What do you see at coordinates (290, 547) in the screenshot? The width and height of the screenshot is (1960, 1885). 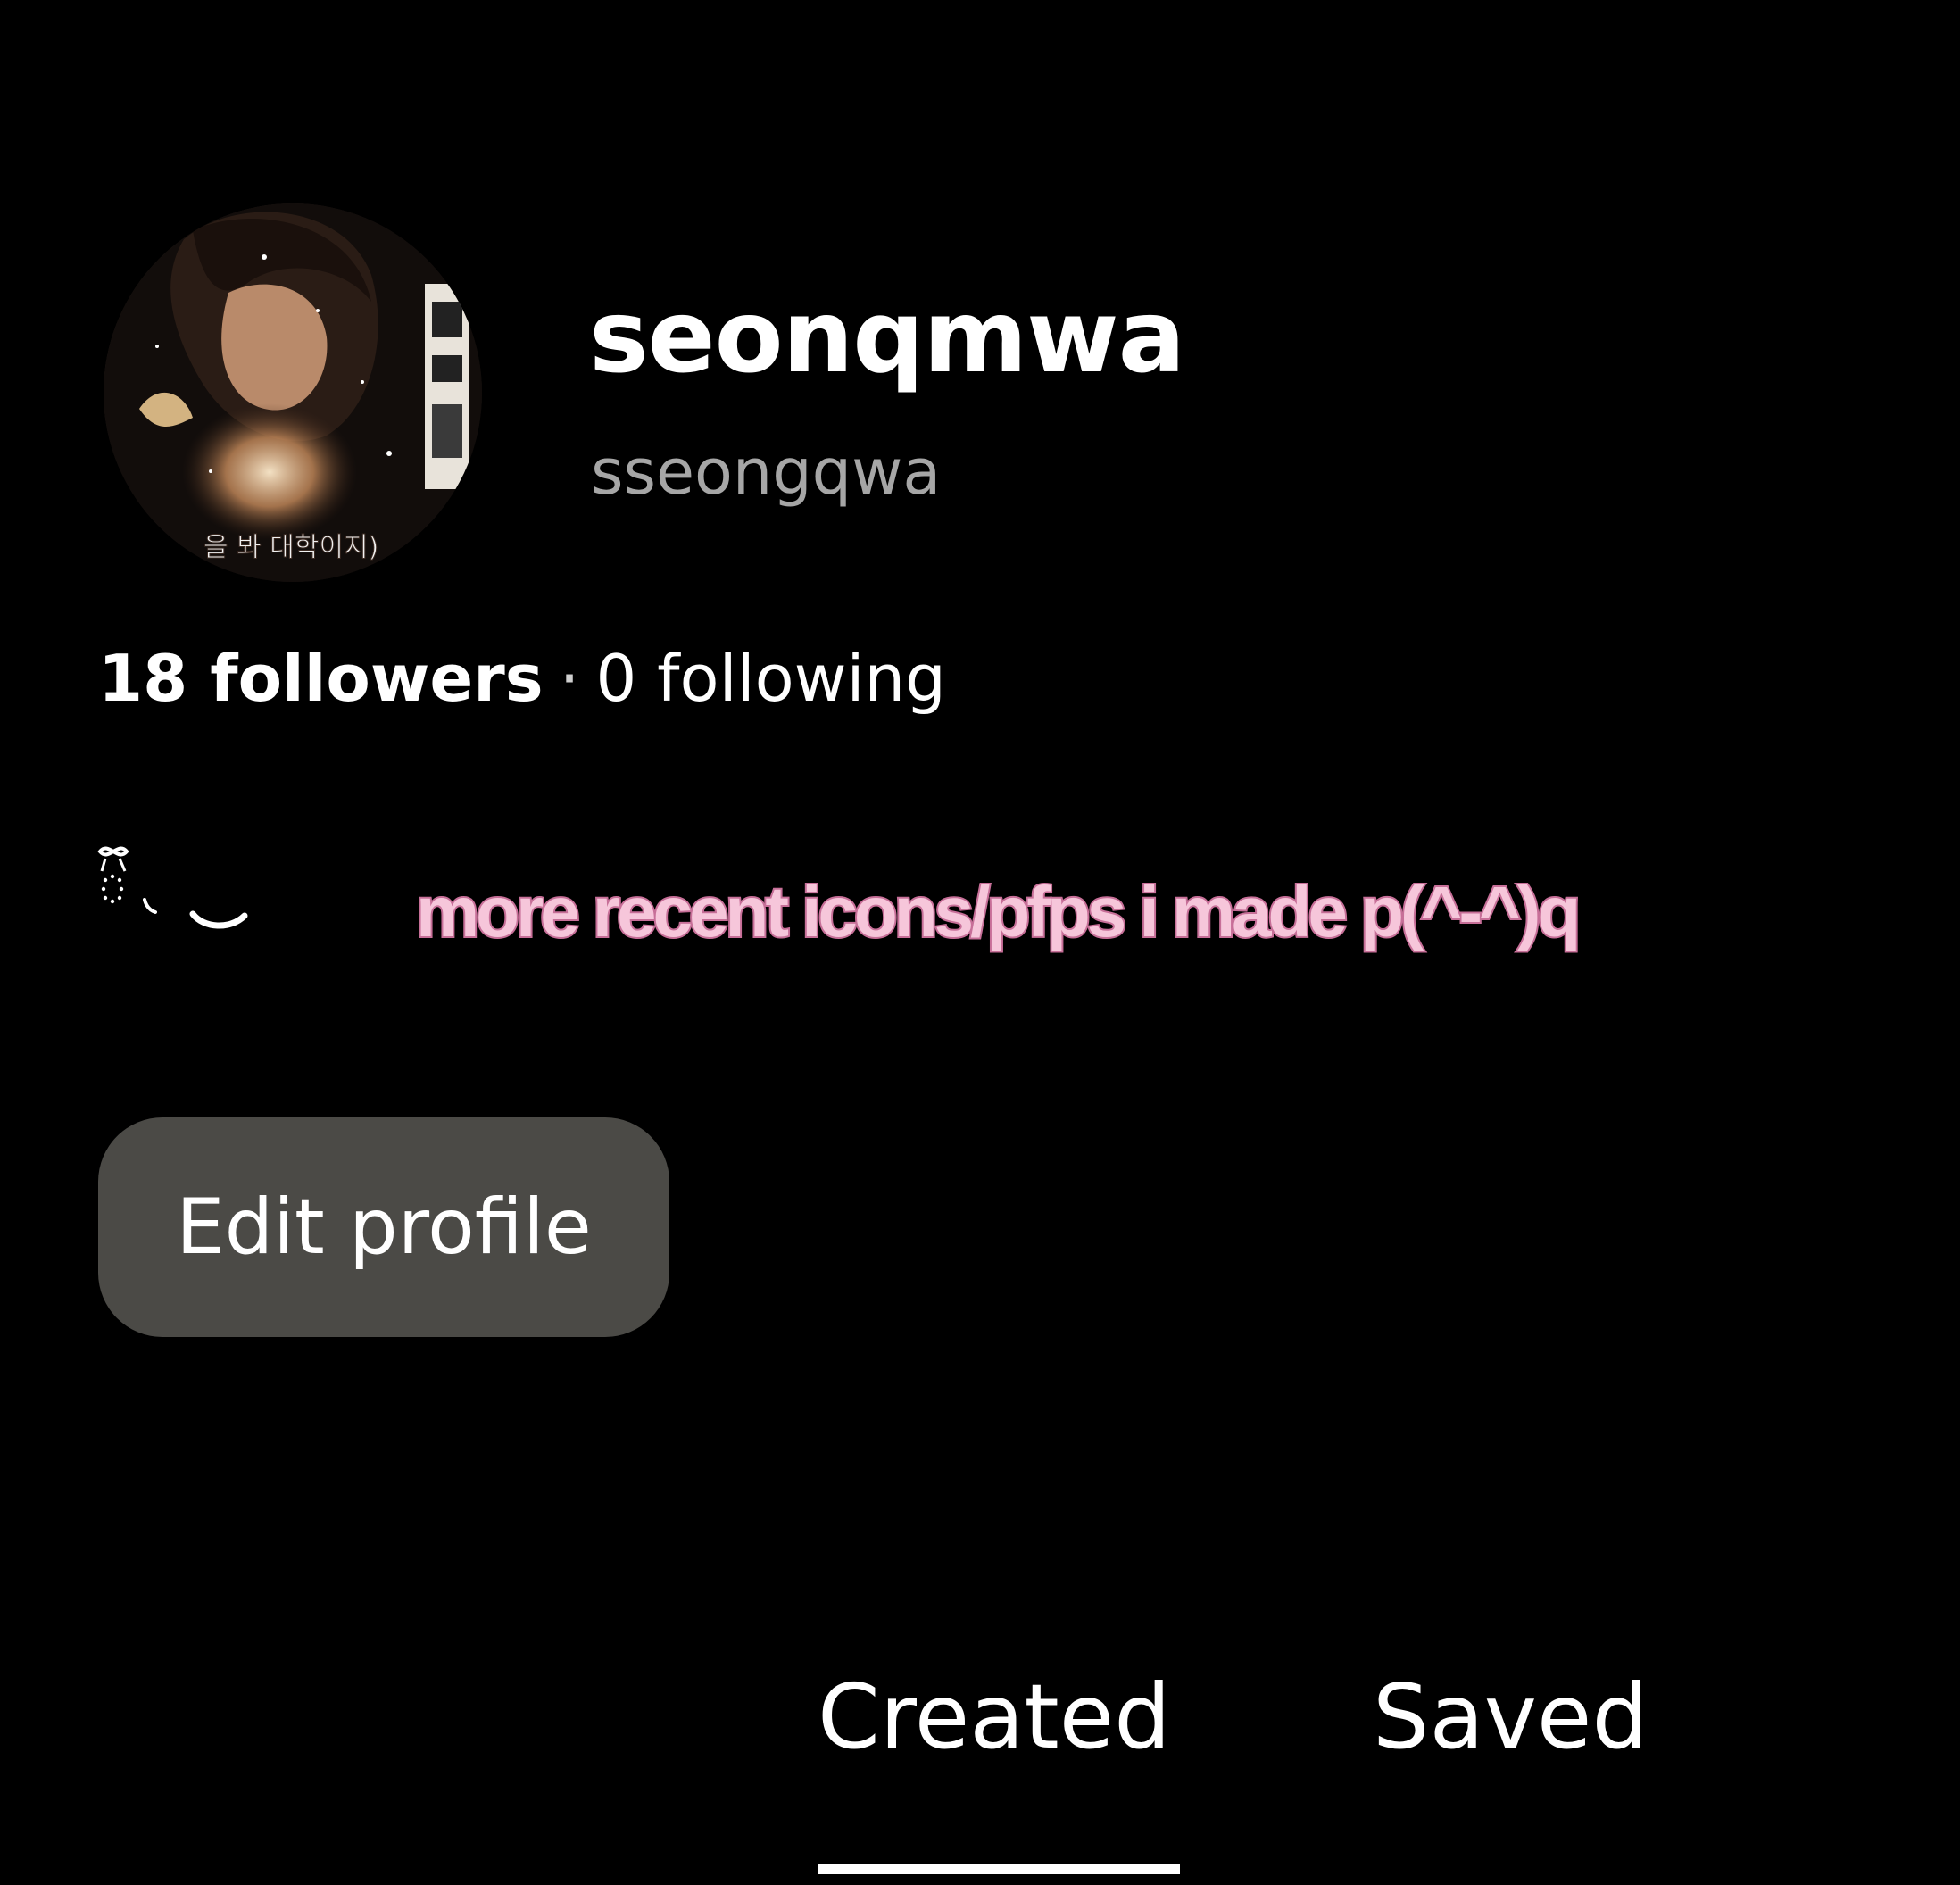 I see `svg-text: 을 봐 대학이지)` at bounding box center [290, 547].